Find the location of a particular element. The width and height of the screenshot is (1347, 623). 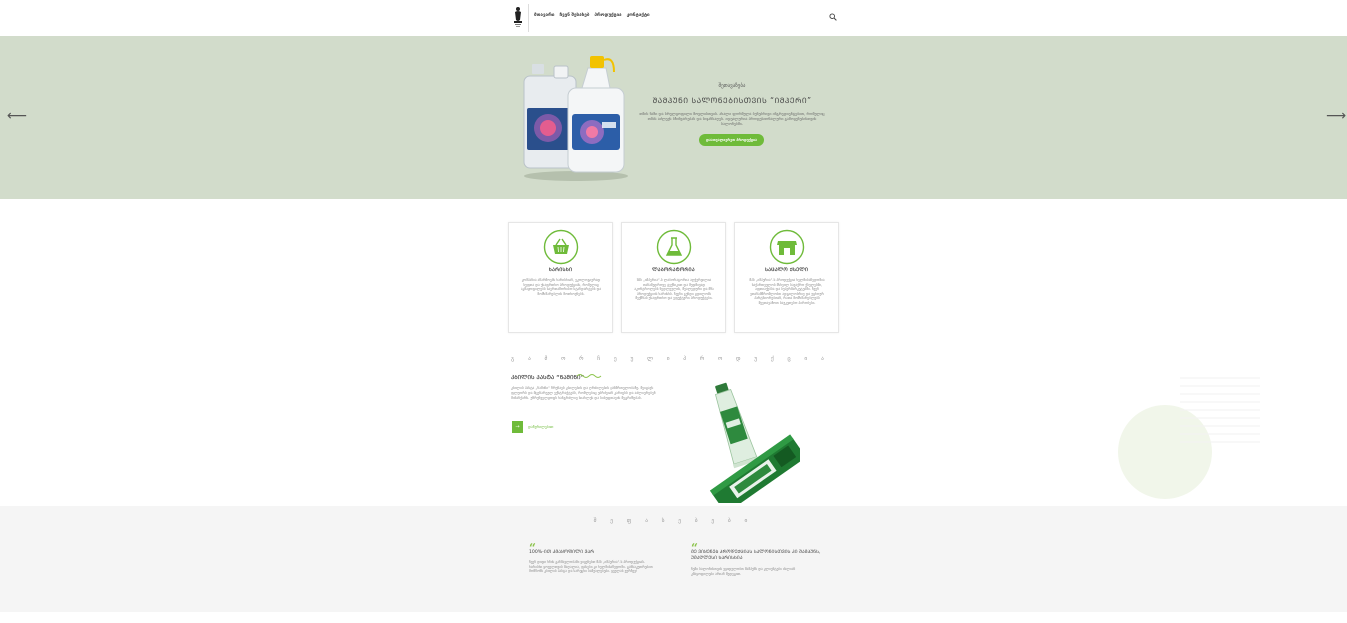

store-icon is located at coordinates (787, 247).